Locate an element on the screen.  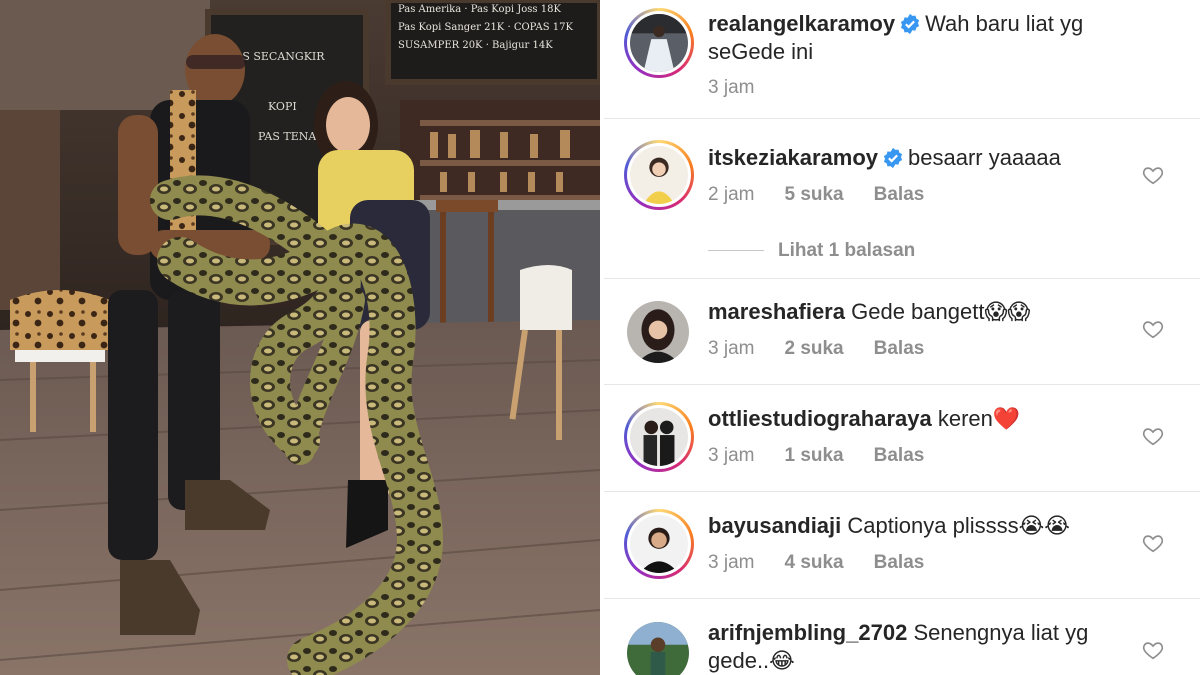
comment-username: arifnjembling_2702 is located at coordinates (807, 632).